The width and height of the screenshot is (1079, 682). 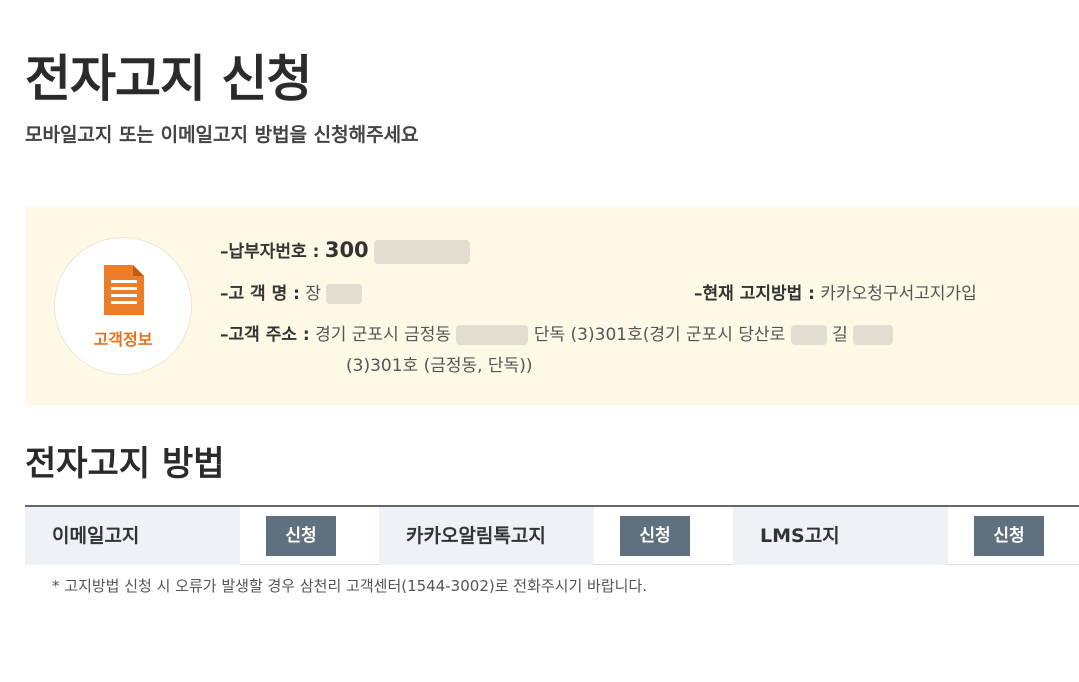 I want to click on customer-name-row: – 고 객 명 : 장, so click(x=291, y=294).